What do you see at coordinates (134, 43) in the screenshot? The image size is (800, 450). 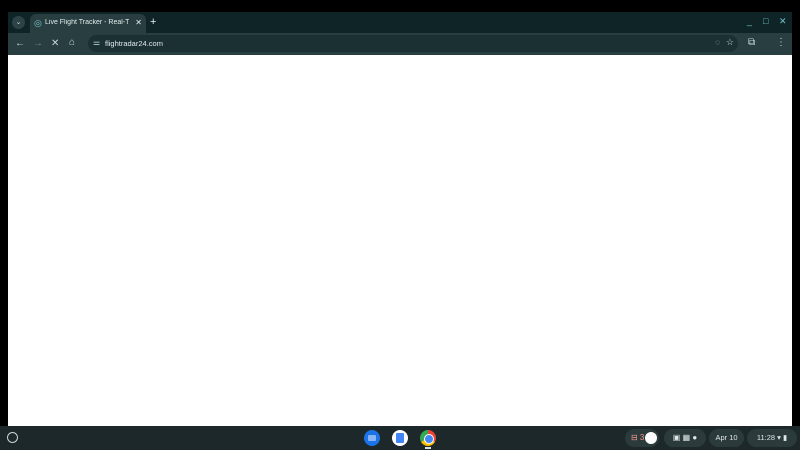 I see `url-text: flightradar24.com` at bounding box center [134, 43].